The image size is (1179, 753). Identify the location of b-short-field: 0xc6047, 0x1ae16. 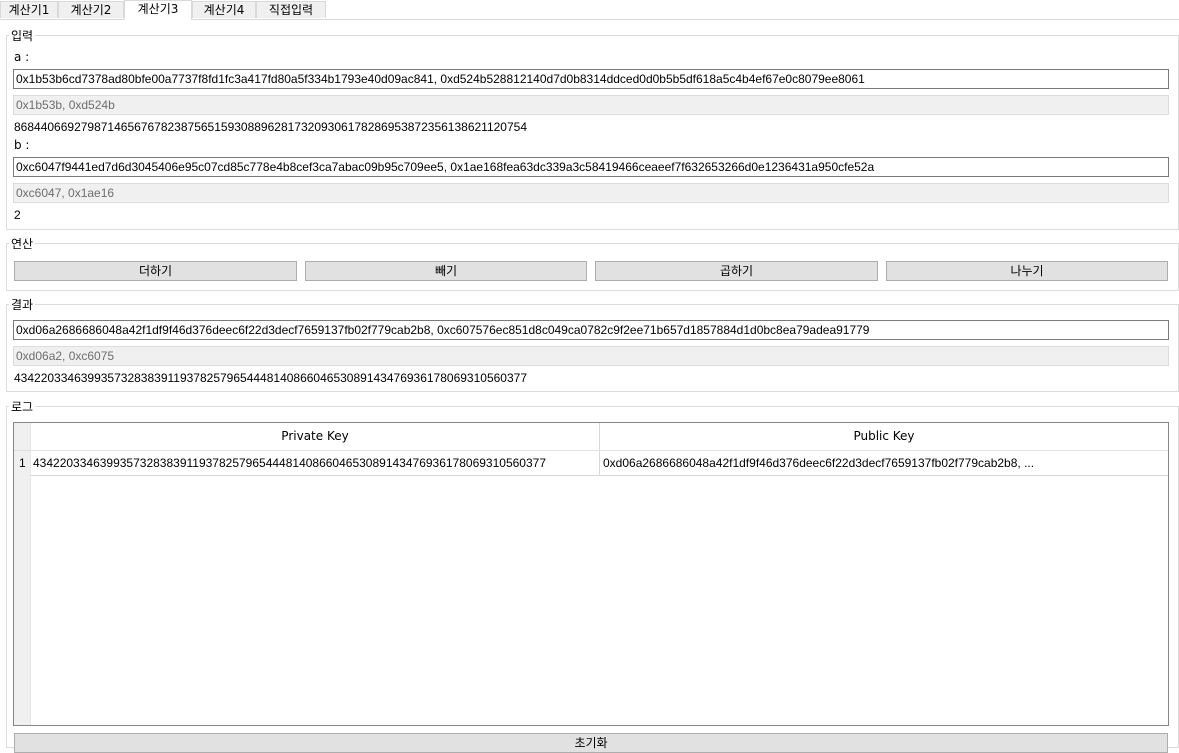
(591, 193).